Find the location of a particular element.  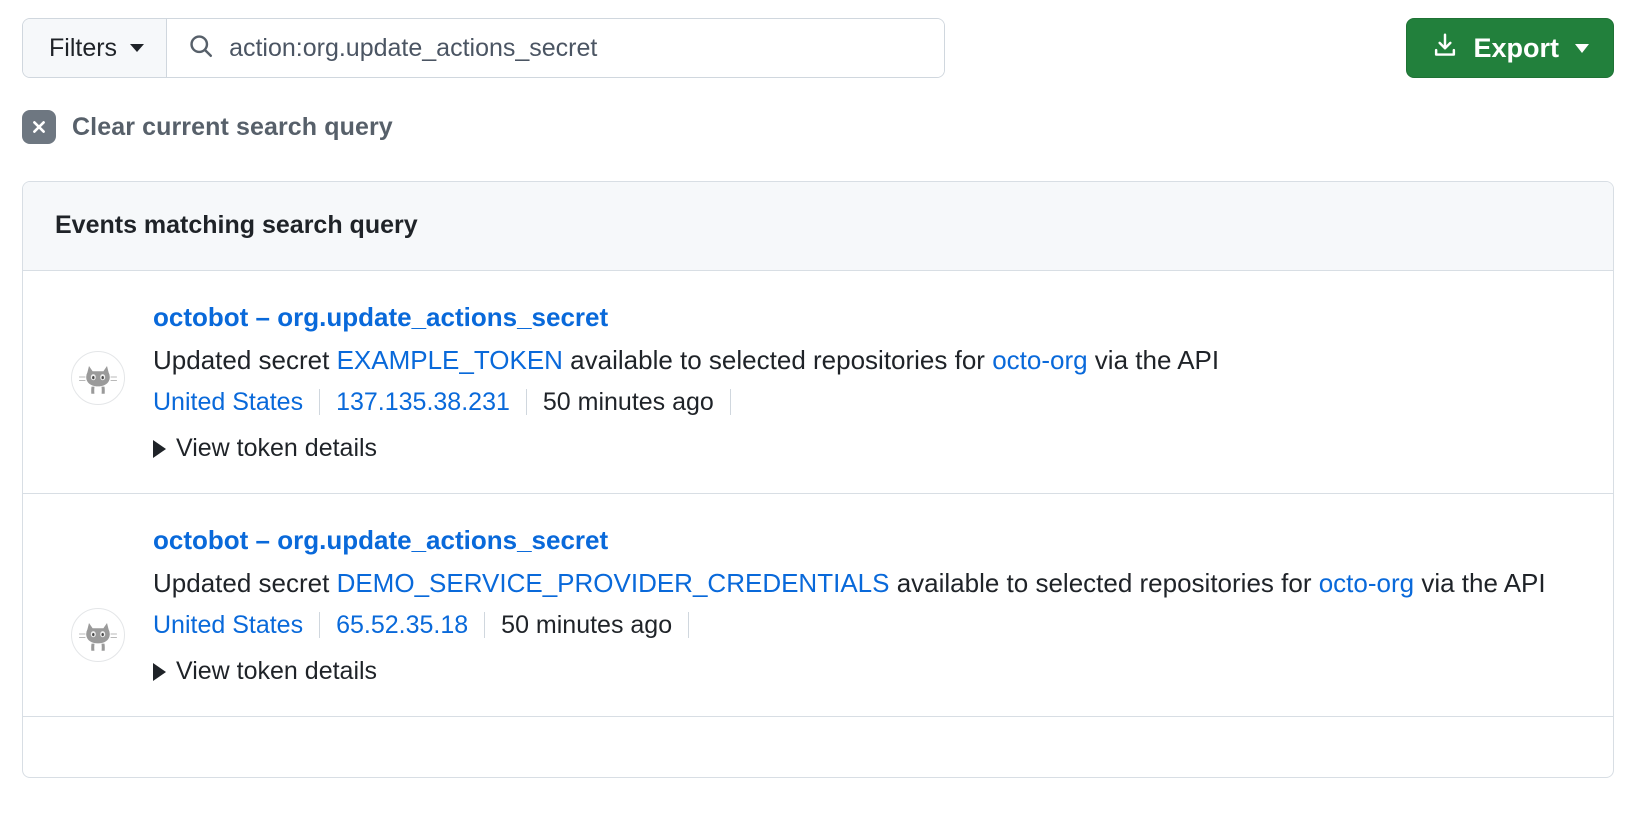

close-circle-icon is located at coordinates (39, 127).